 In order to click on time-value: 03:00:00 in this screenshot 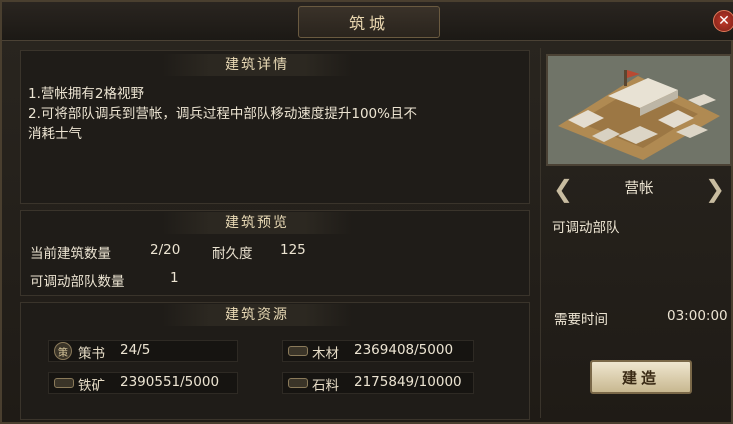, I will do `click(697, 316)`.